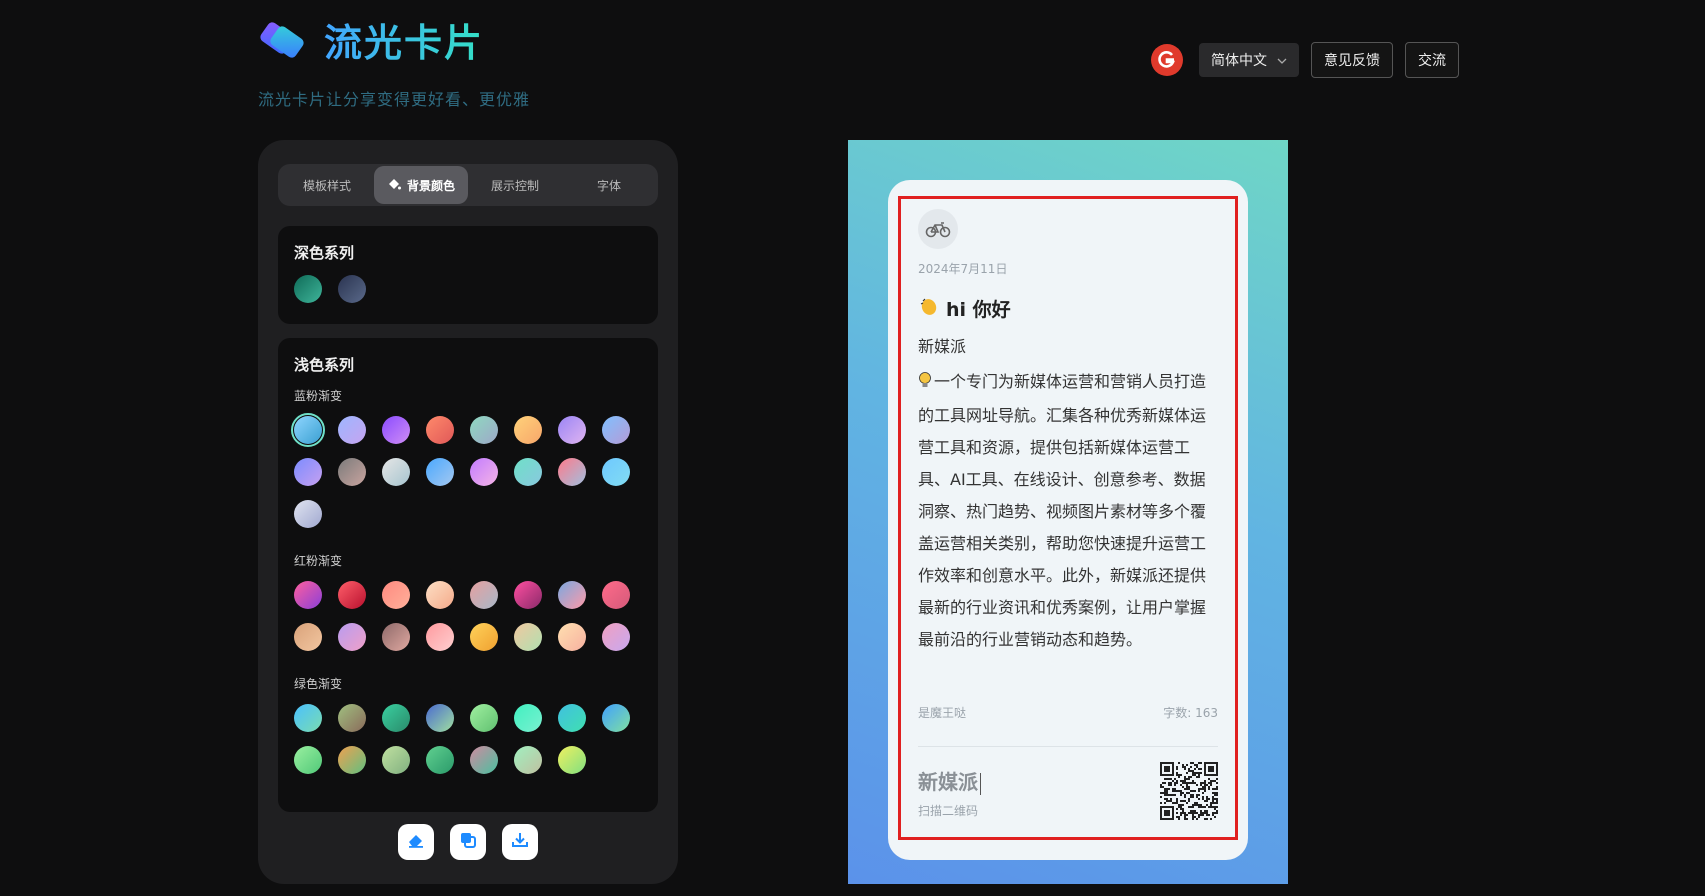 This screenshot has height=896, width=1705. Describe the element at coordinates (318, 396) in the screenshot. I see `group-title-blue-pink: 蓝粉渐变` at that location.